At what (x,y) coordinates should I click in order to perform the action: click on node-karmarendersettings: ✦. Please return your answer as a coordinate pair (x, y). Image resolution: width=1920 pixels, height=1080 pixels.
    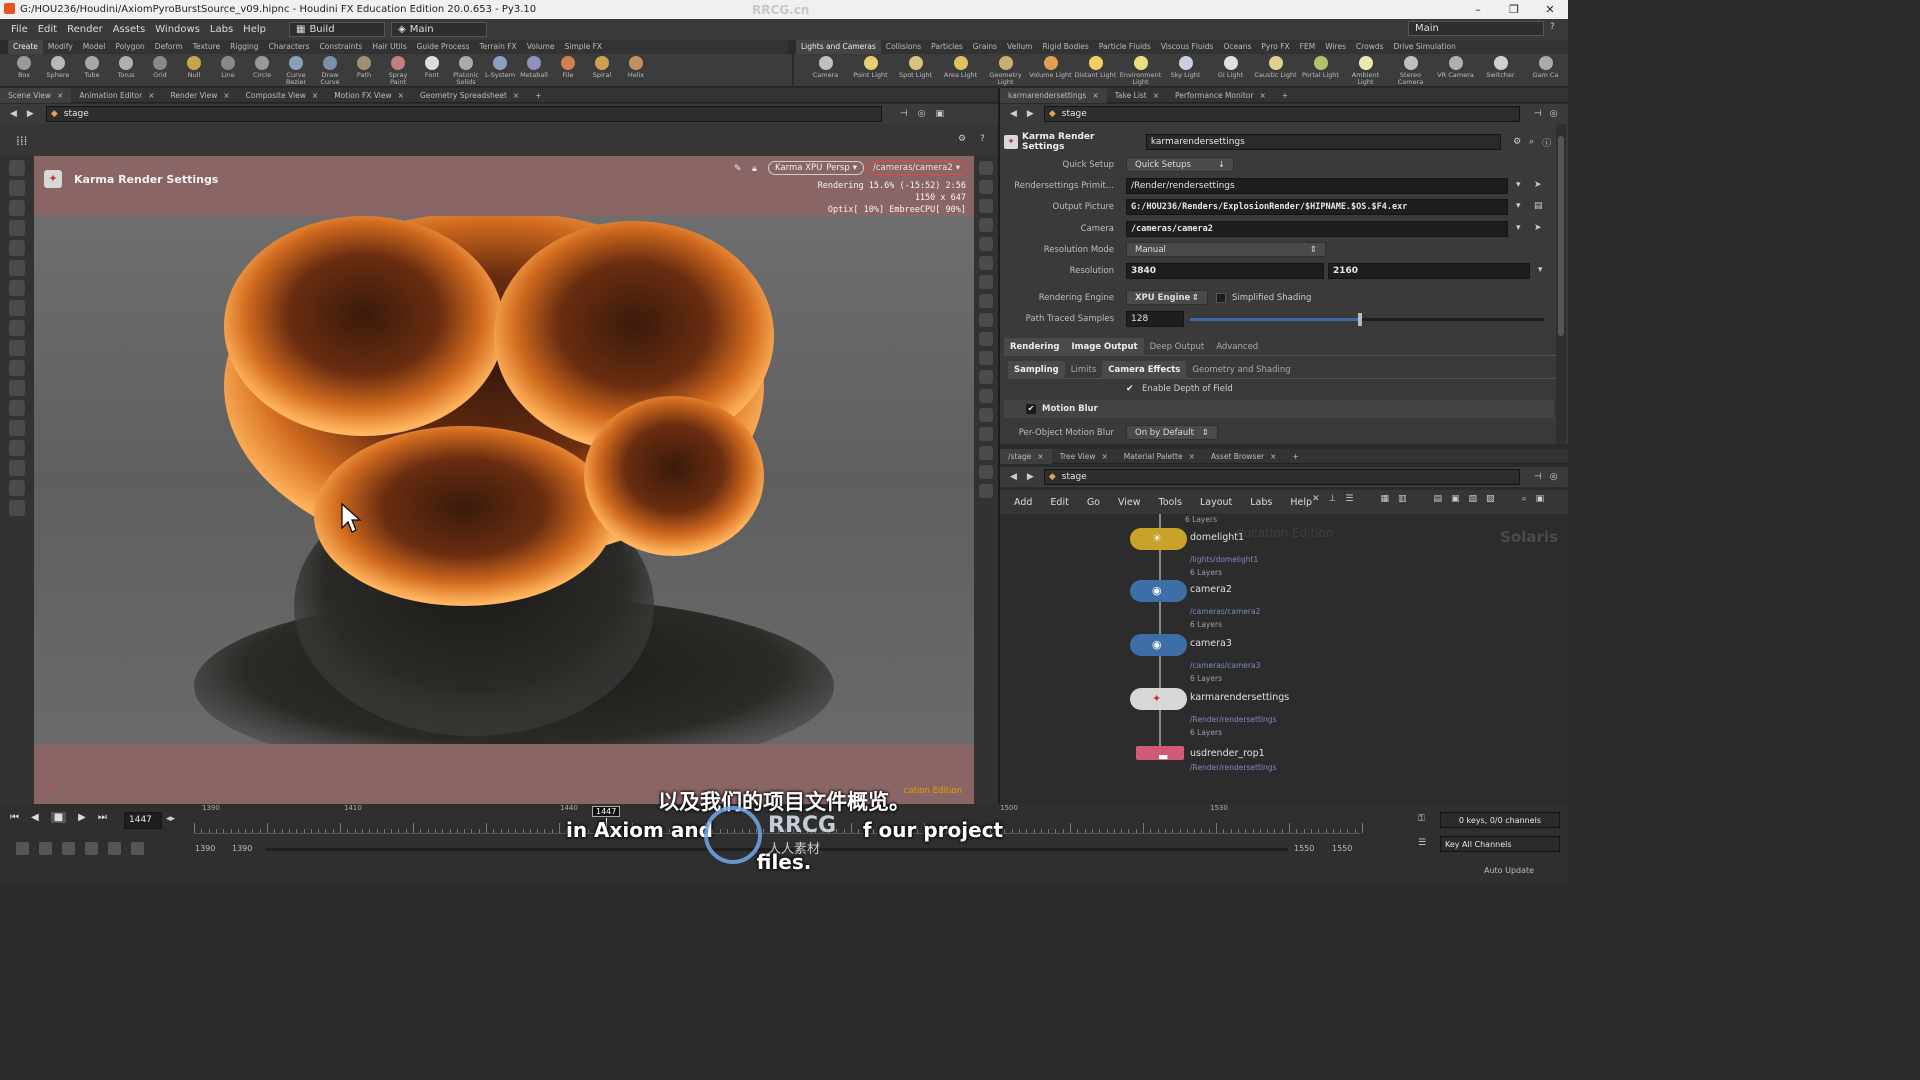
    Looking at the image, I should click on (1158, 699).